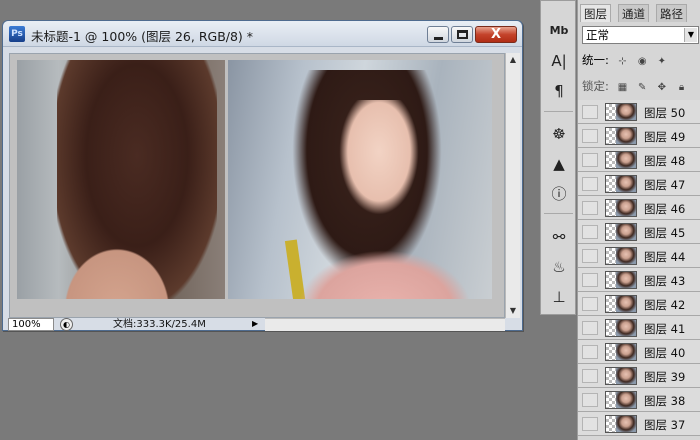  I want to click on layer-row: 图层 44, so click(639, 256).